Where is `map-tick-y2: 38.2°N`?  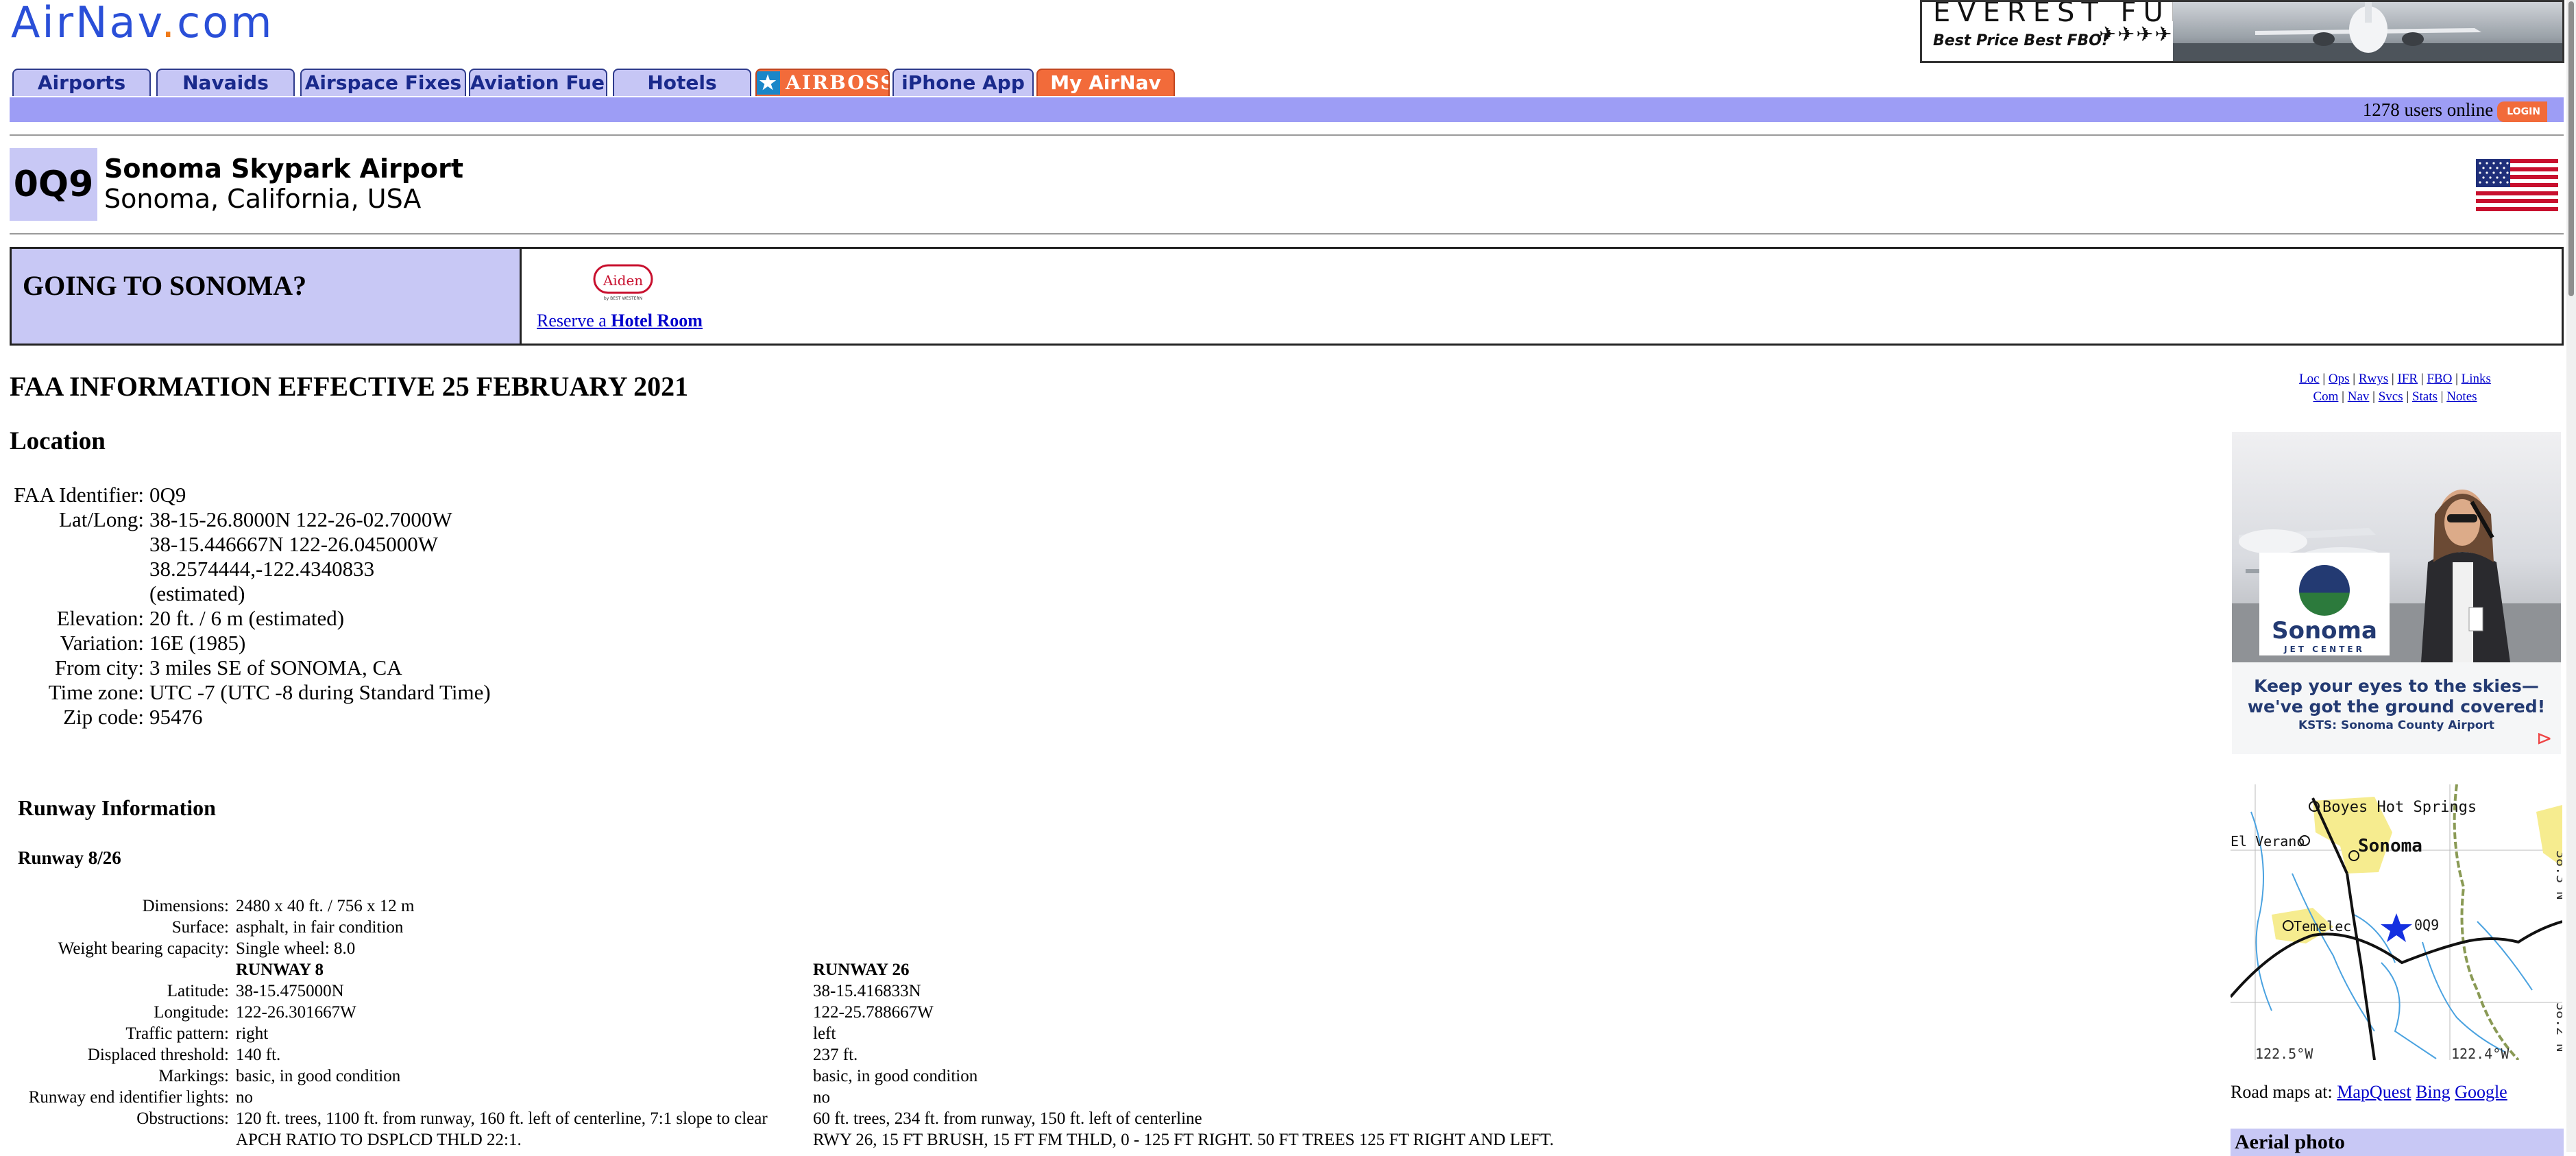 map-tick-y2: 38.2°N is located at coordinates (2557, 1027).